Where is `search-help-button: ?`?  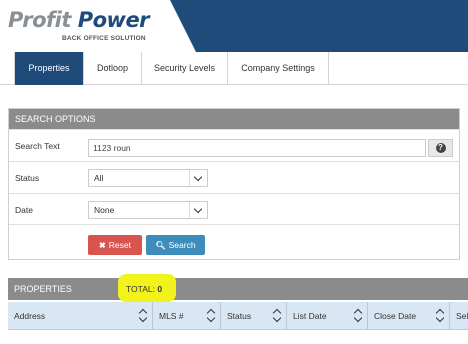 search-help-button: ? is located at coordinates (440, 148).